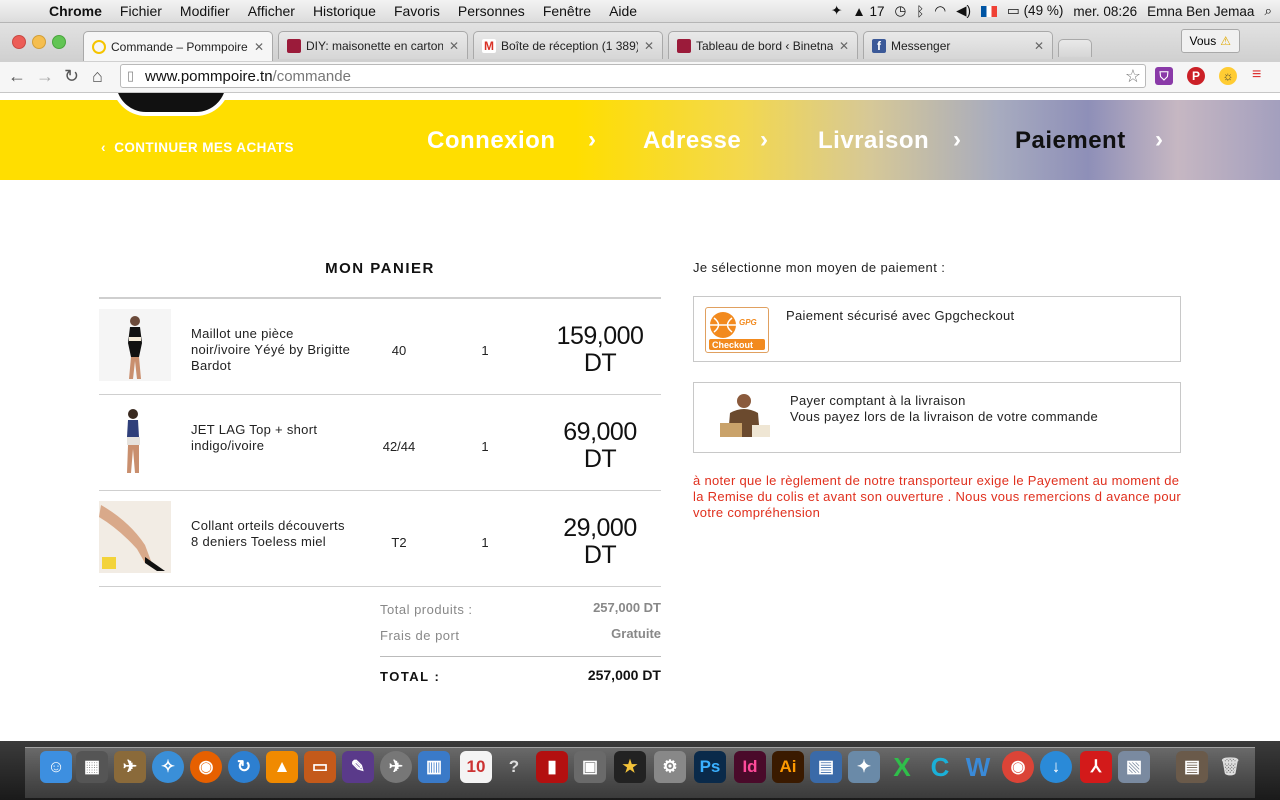 The width and height of the screenshot is (1280, 800). Describe the element at coordinates (130, 767) in the screenshot. I see `eagle-app-icon: ✈` at that location.